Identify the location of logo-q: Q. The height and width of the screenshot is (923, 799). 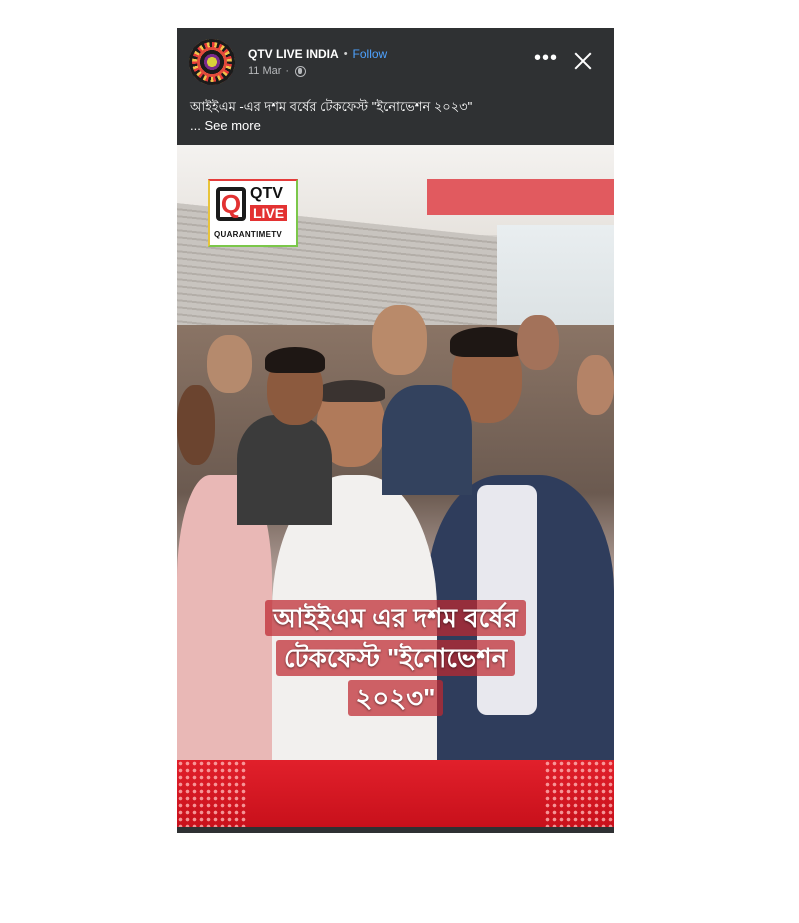
(231, 204).